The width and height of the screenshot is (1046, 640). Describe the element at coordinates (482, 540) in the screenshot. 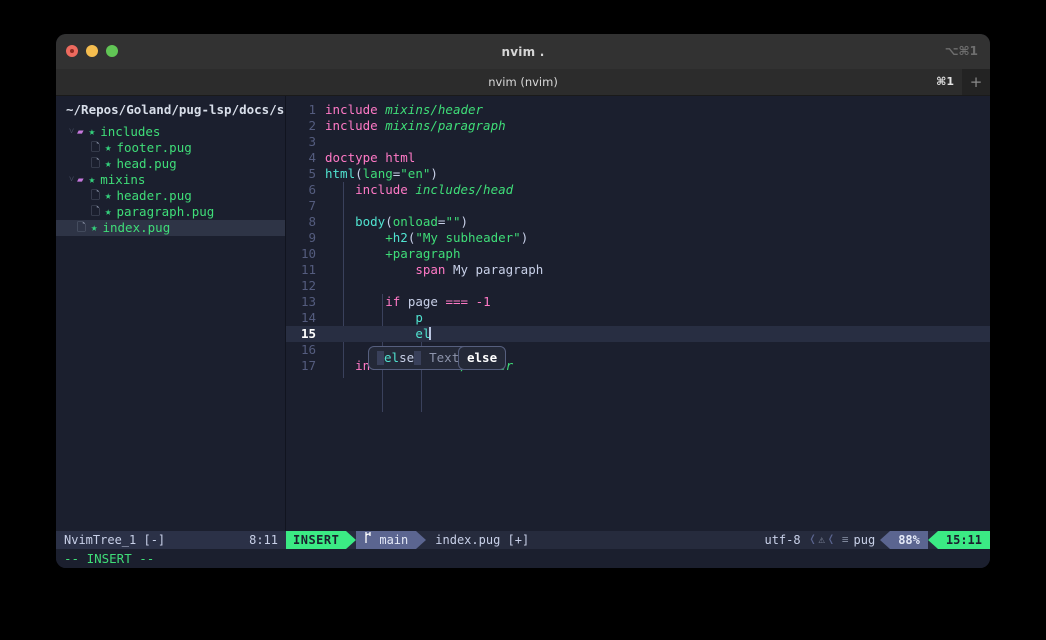

I see `status-filename: index.pug [+]` at that location.